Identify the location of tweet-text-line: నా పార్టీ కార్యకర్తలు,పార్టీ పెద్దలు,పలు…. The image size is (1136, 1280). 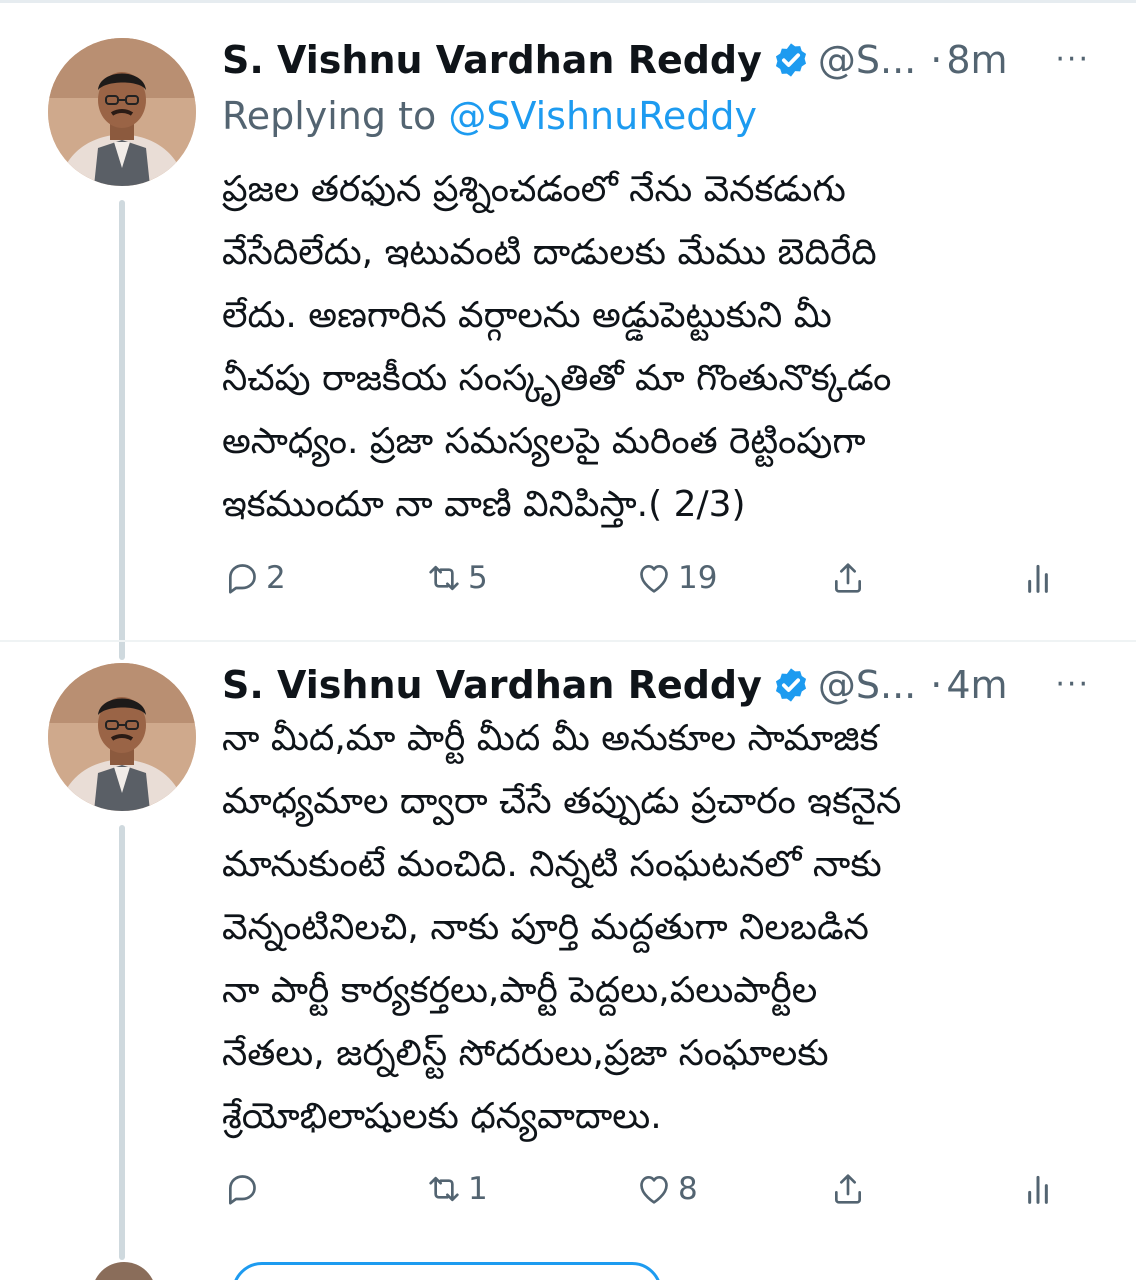
(520, 990).